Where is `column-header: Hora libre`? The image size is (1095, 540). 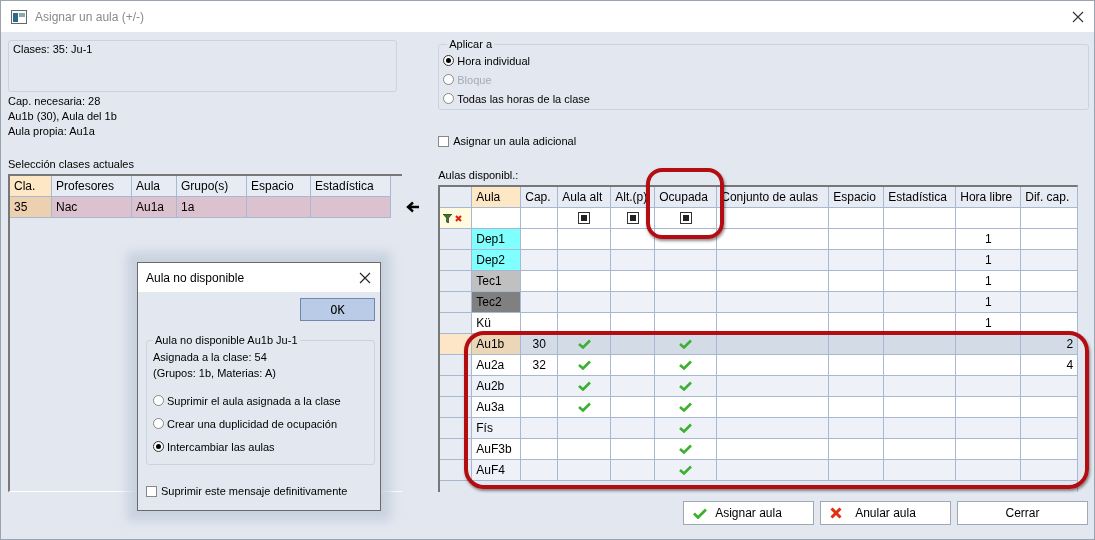 column-header: Hora libre is located at coordinates (989, 197).